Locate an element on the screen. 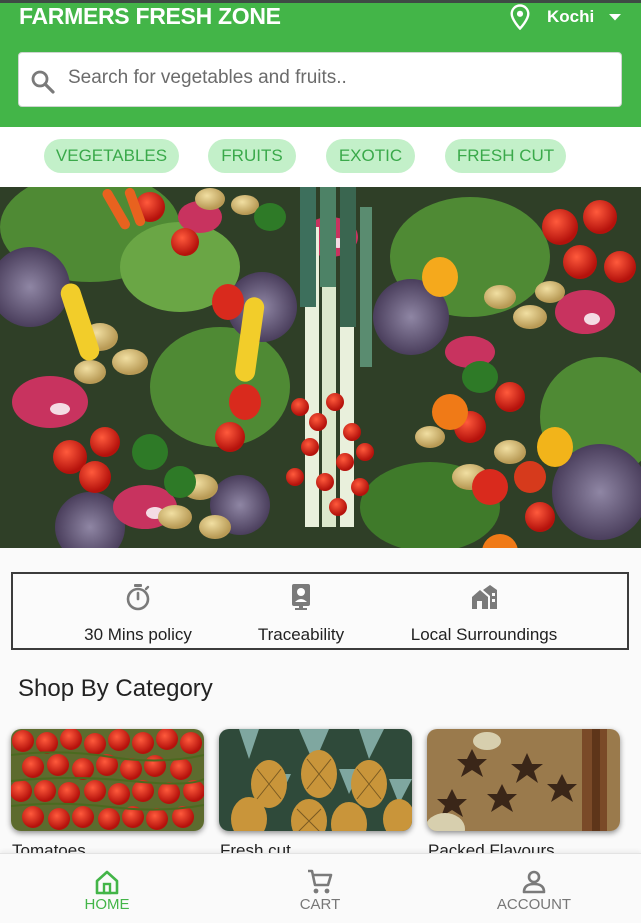 This screenshot has height=923, width=641. nav-cart: CART is located at coordinates (320, 888).